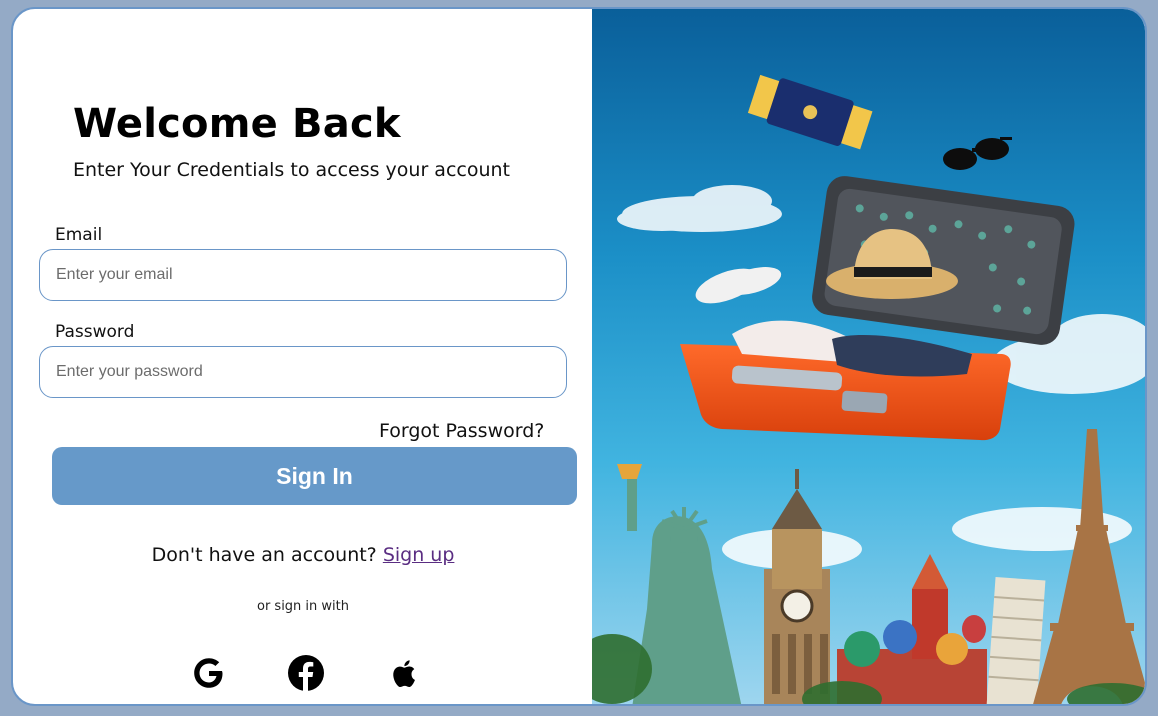 The width and height of the screenshot is (1158, 716). What do you see at coordinates (95, 332) in the screenshot?
I see `password-label: Password` at bounding box center [95, 332].